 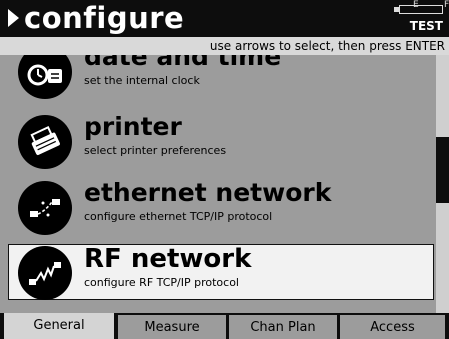 I want to click on instruction-bar: use arrows to select, then press ENTER, so click(x=224, y=46).